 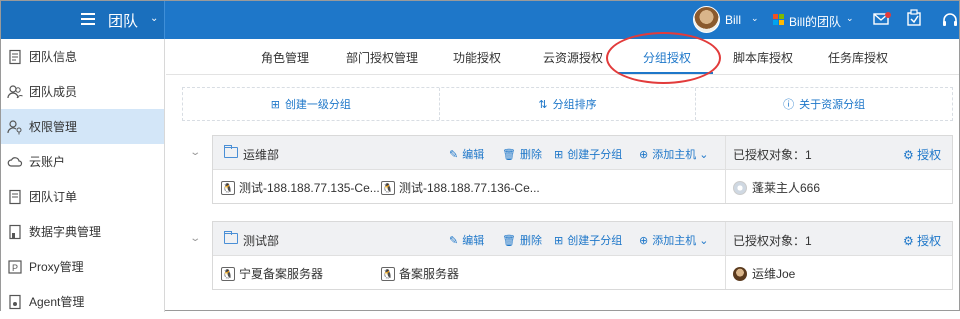 What do you see at coordinates (285, 57) in the screenshot?
I see `tab-role-management: 角色管理` at bounding box center [285, 57].